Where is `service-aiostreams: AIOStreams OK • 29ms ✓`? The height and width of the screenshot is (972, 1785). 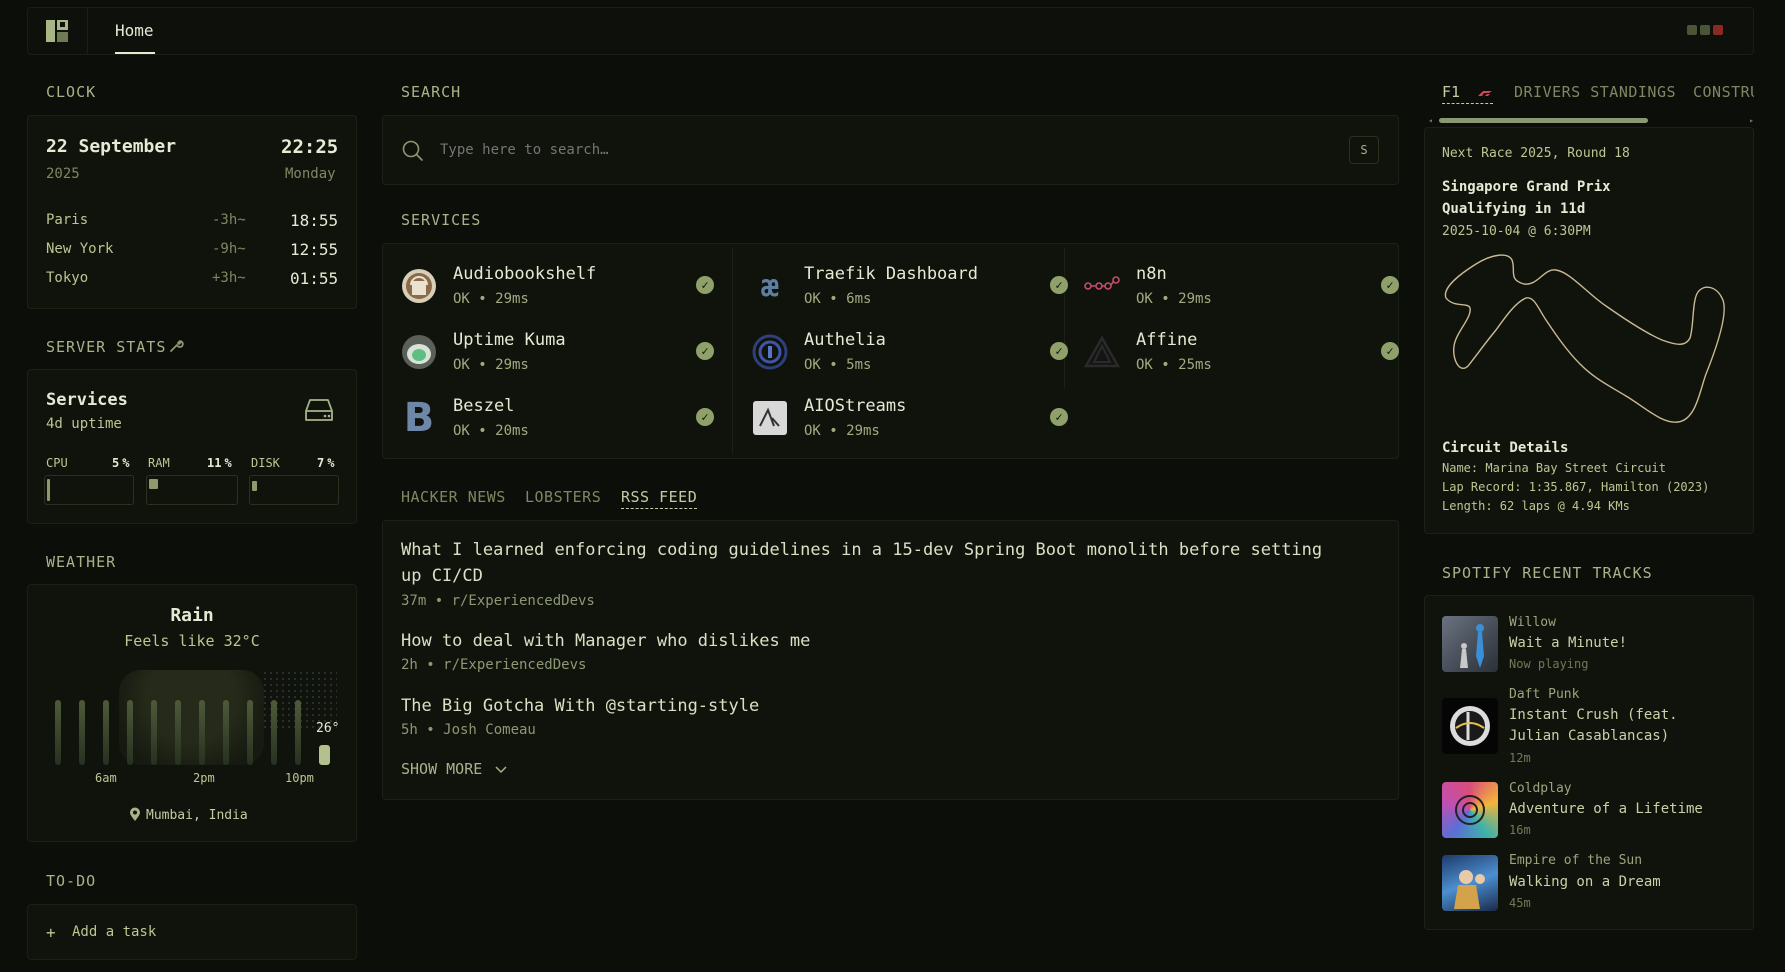 service-aiostreams: AIOStreams OK • 29ms ✓ is located at coordinates (917, 418).